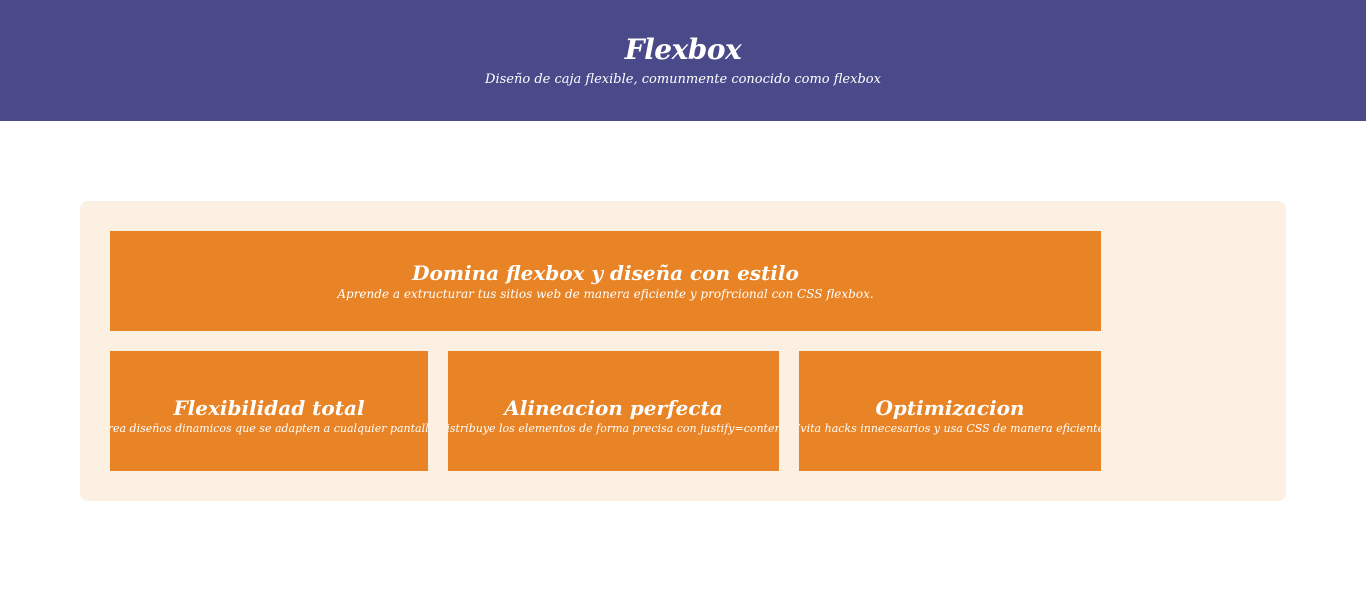 The width and height of the screenshot is (1366, 607). What do you see at coordinates (683, 49) in the screenshot?
I see `page-title: Flexbox` at bounding box center [683, 49].